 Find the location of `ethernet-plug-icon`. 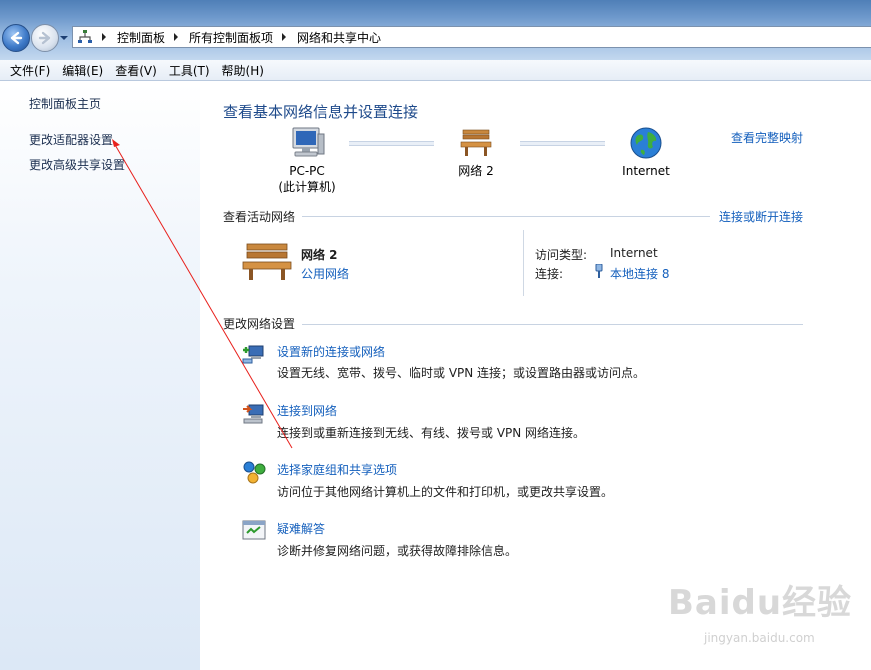

ethernet-plug-icon is located at coordinates (599, 271).